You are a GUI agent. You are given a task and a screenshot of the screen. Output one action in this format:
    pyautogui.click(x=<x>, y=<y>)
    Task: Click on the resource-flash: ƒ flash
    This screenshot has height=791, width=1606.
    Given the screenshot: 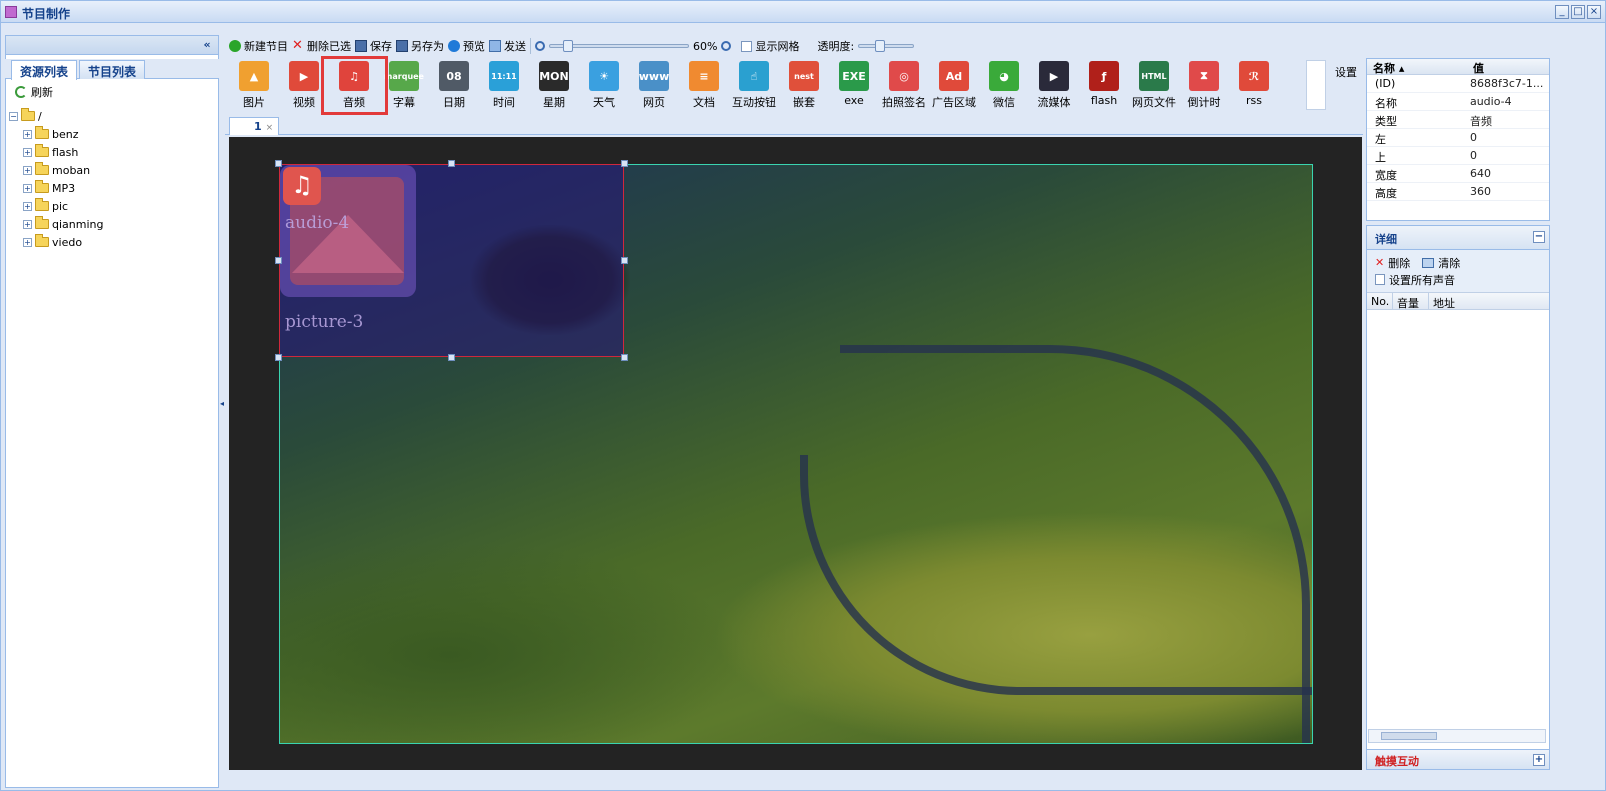 What is the action you would take?
    pyautogui.click(x=1104, y=85)
    